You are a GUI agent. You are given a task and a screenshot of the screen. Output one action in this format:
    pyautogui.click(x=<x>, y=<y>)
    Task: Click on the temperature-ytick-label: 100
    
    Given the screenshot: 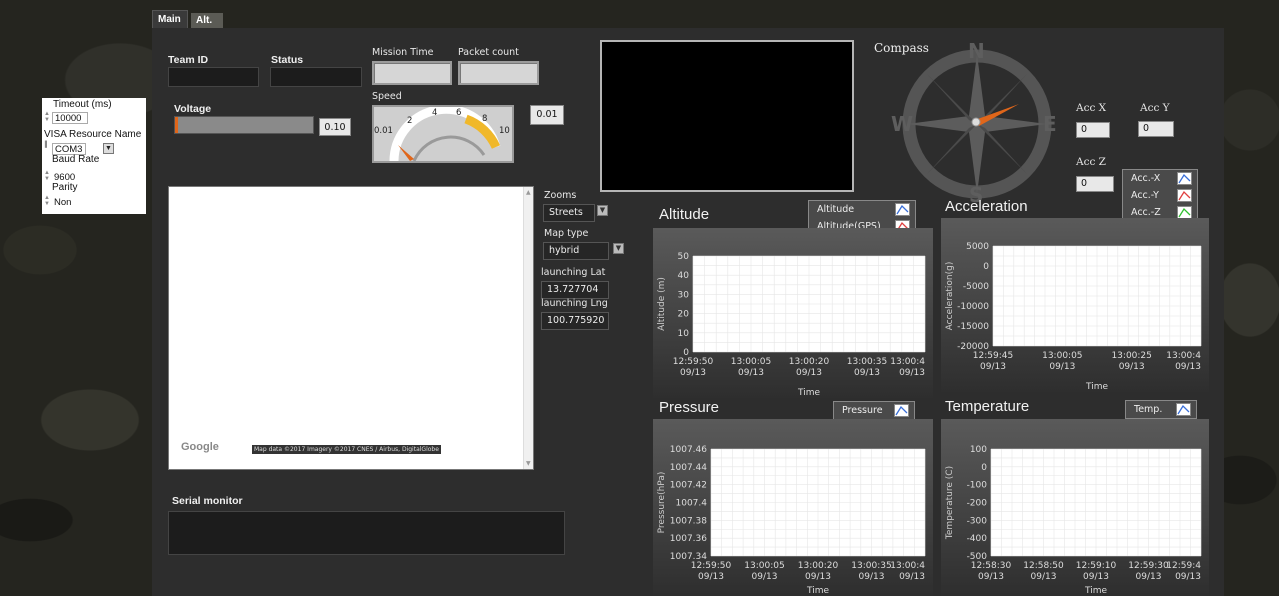 What is the action you would take?
    pyautogui.click(x=978, y=450)
    